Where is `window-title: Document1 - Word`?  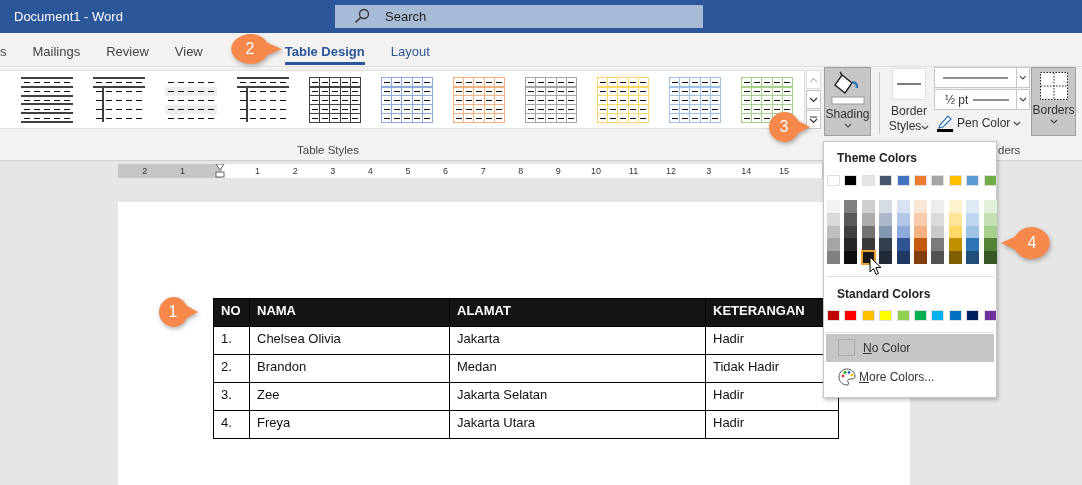 window-title: Document1 - Word is located at coordinates (69, 16).